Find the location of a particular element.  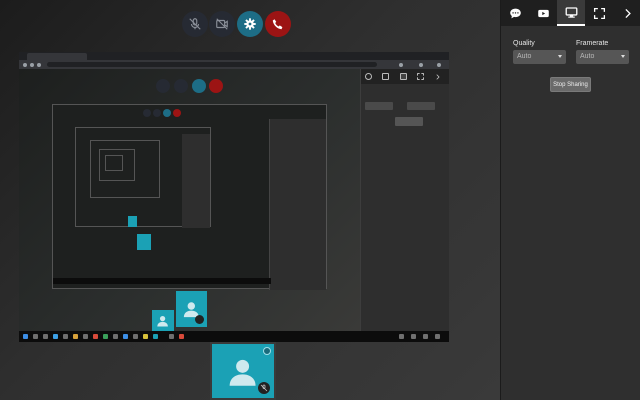

tab-youtube is located at coordinates (543, 13).